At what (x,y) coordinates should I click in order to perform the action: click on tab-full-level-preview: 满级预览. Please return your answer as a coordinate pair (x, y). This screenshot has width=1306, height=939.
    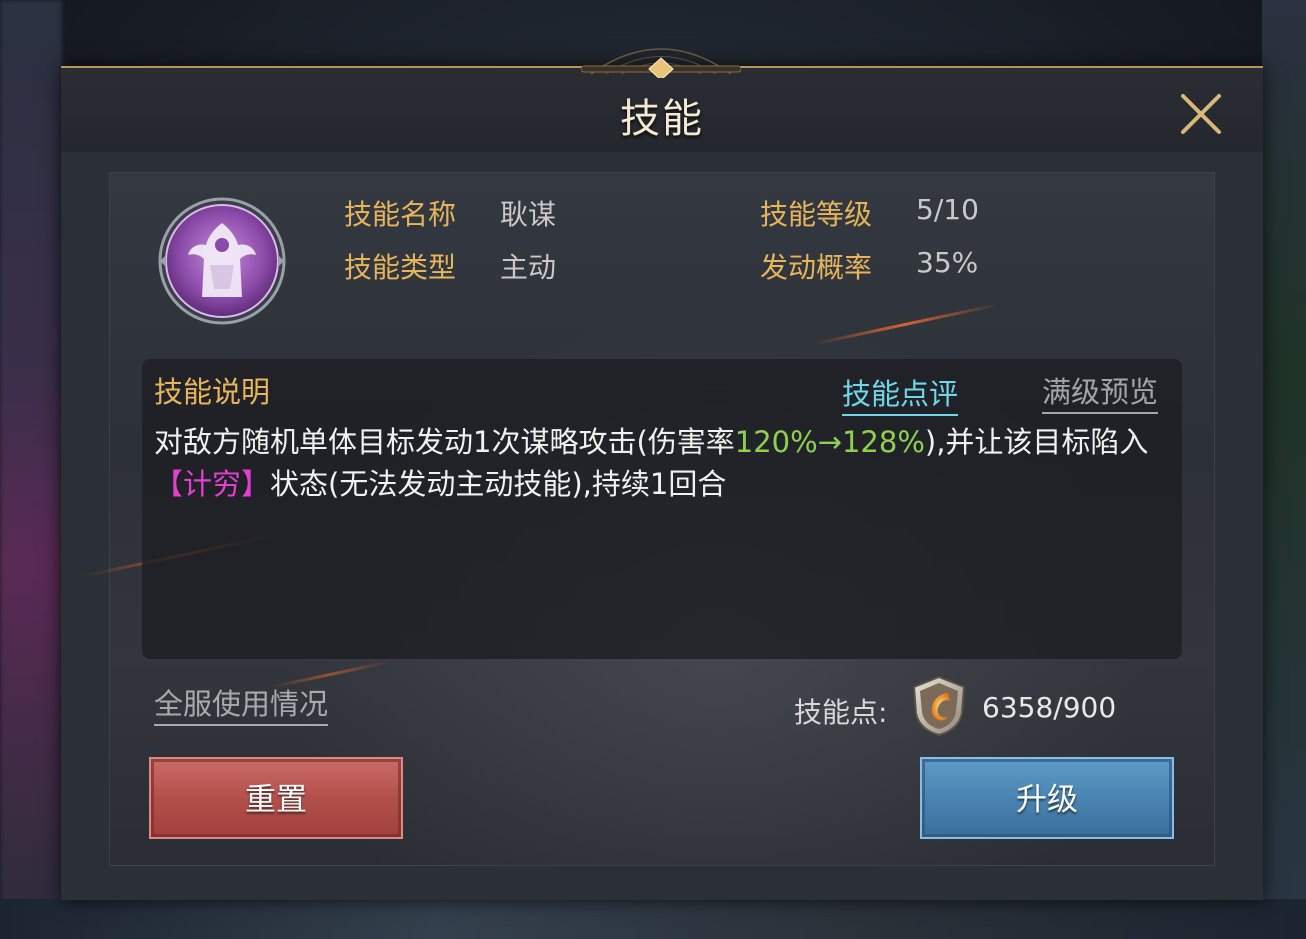
    Looking at the image, I should click on (1100, 391).